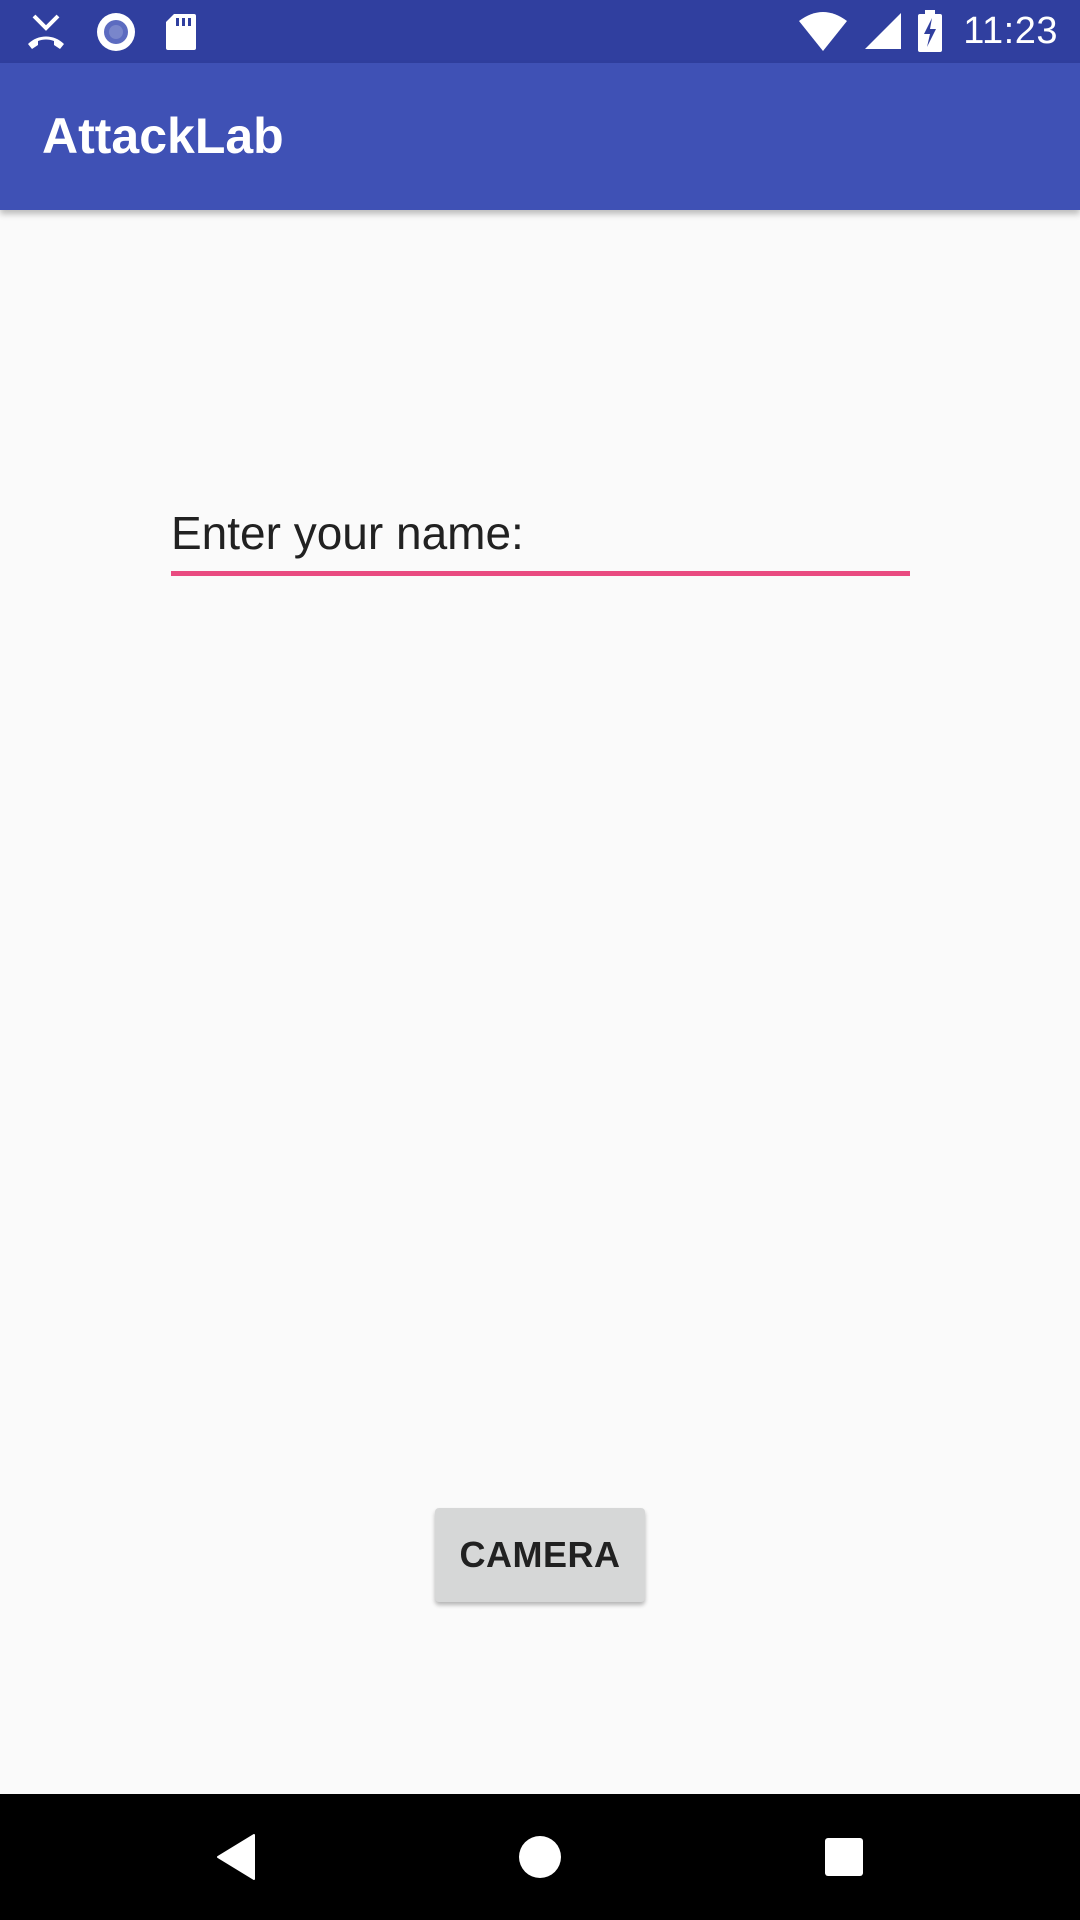 Image resolution: width=1080 pixels, height=1920 pixels. Describe the element at coordinates (883, 31) in the screenshot. I see `cell-signal-icon` at that location.